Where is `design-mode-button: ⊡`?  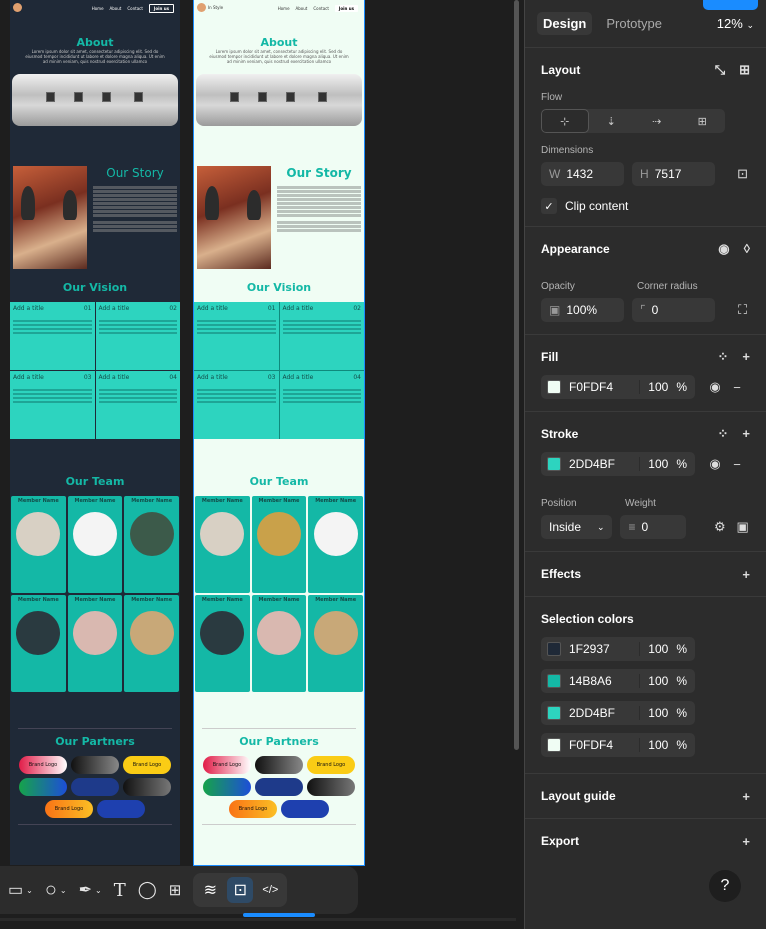
design-mode-button: ⊡ is located at coordinates (240, 890).